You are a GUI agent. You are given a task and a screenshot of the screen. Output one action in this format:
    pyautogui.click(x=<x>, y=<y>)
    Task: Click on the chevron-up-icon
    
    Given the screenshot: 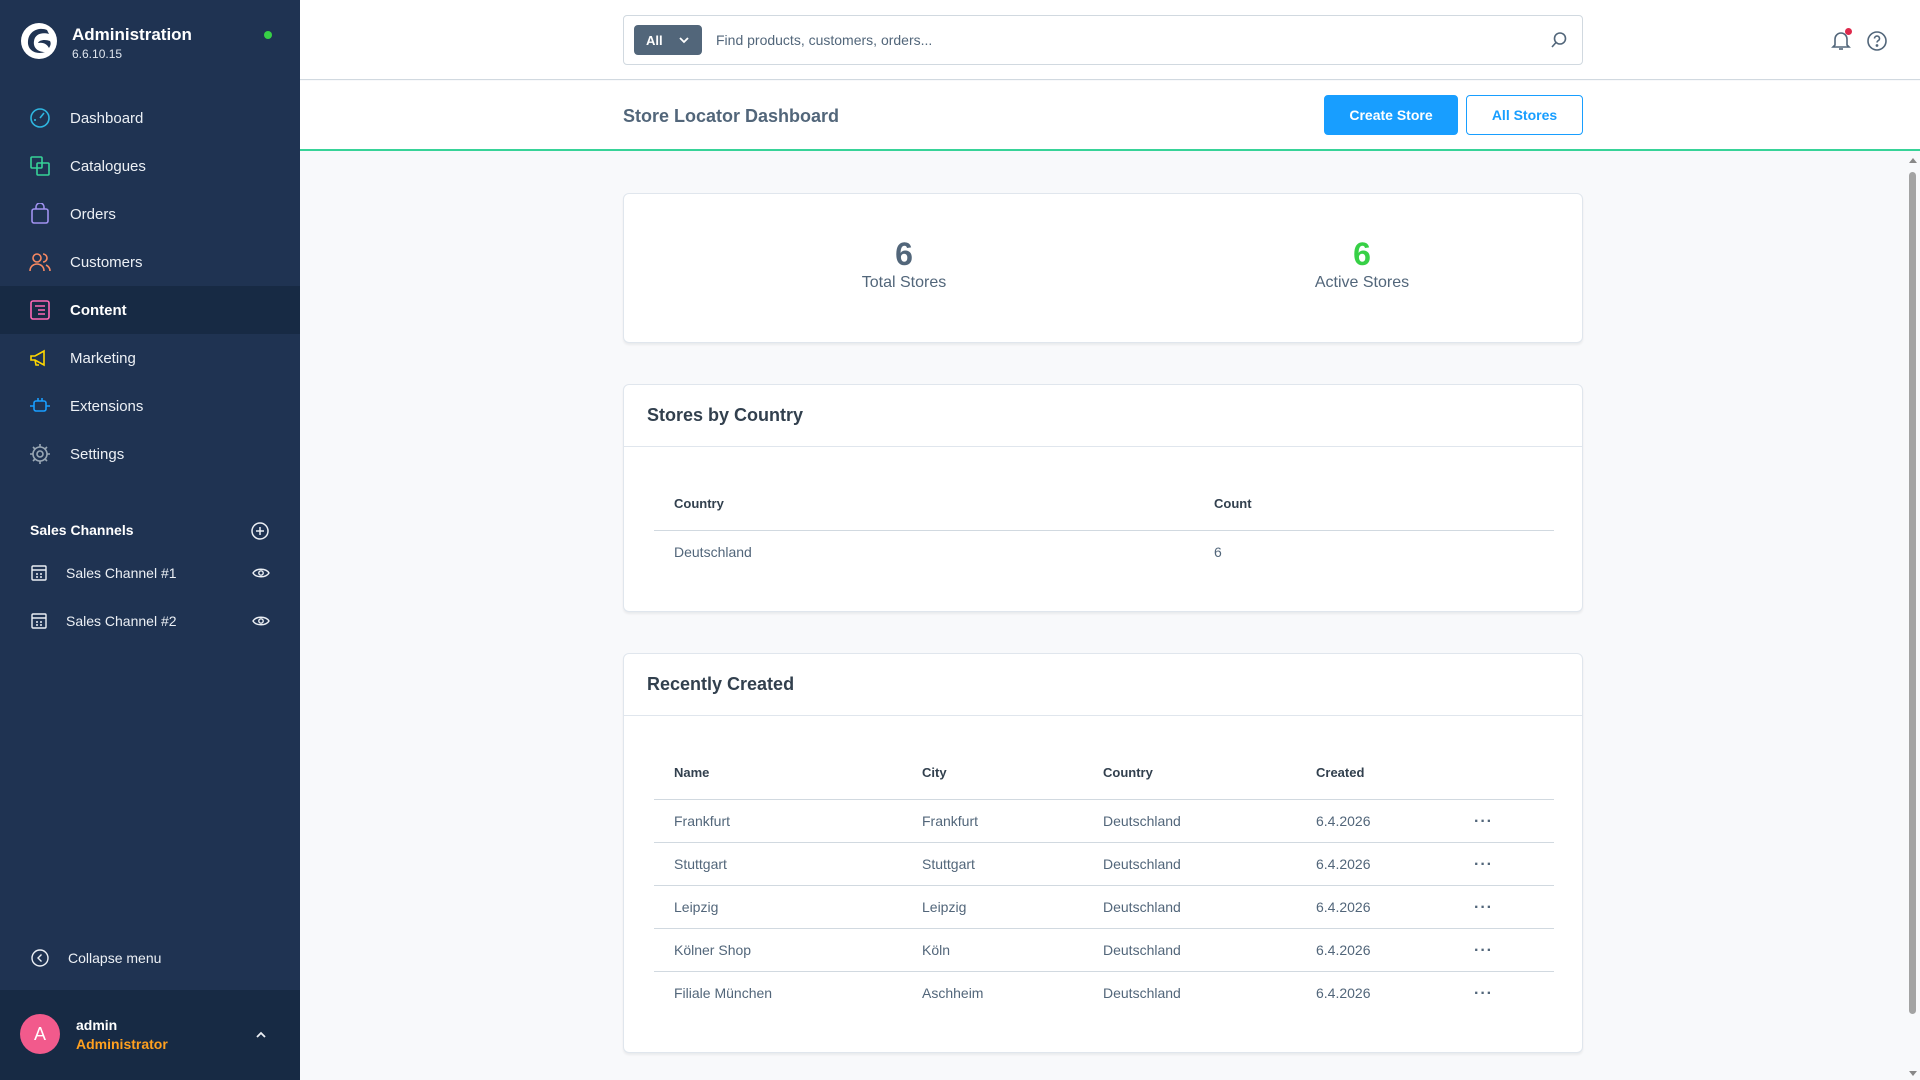 What is the action you would take?
    pyautogui.click(x=261, y=1035)
    